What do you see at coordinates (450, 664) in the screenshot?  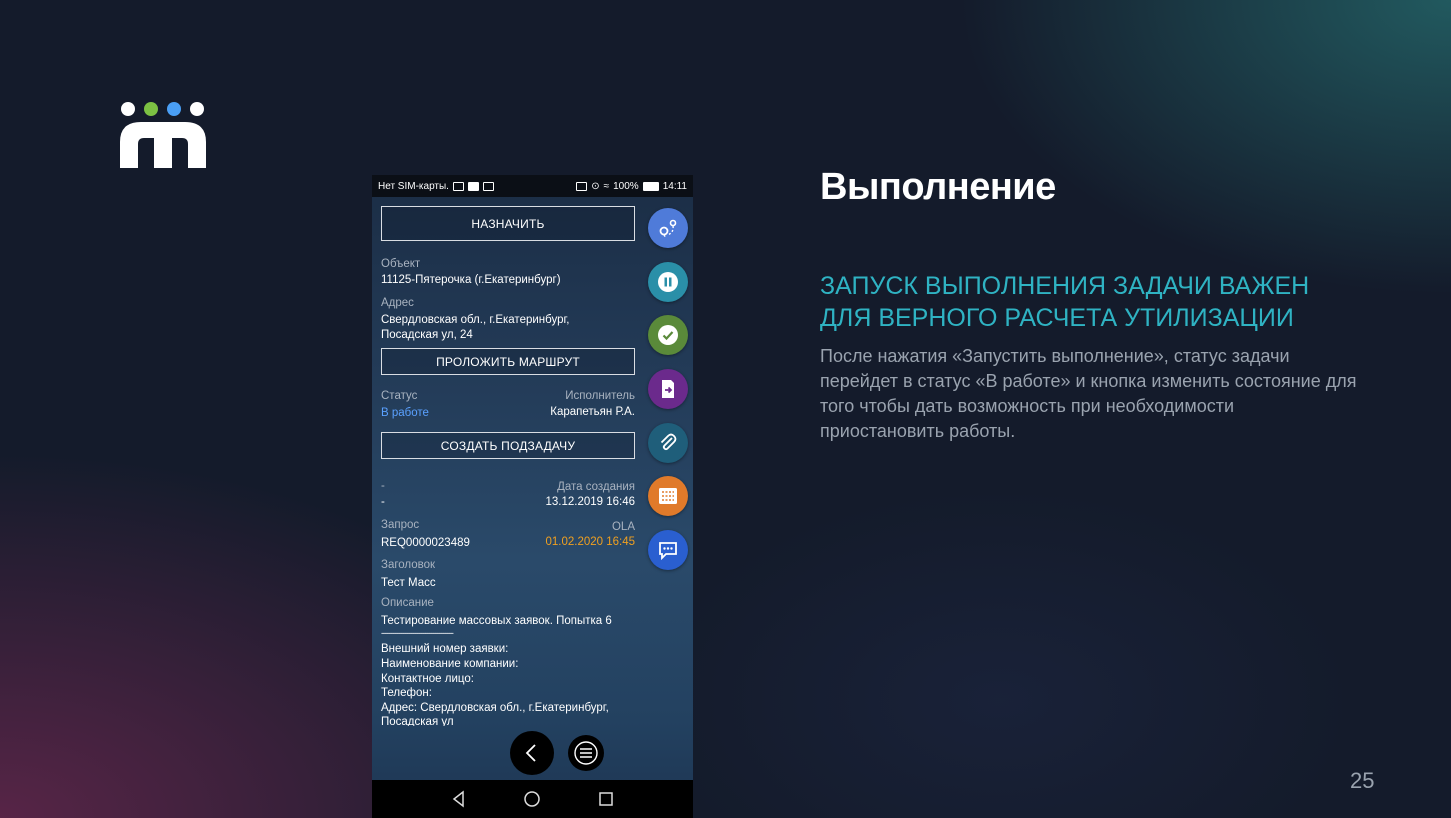 I see `description-line: Наименование компании:` at bounding box center [450, 664].